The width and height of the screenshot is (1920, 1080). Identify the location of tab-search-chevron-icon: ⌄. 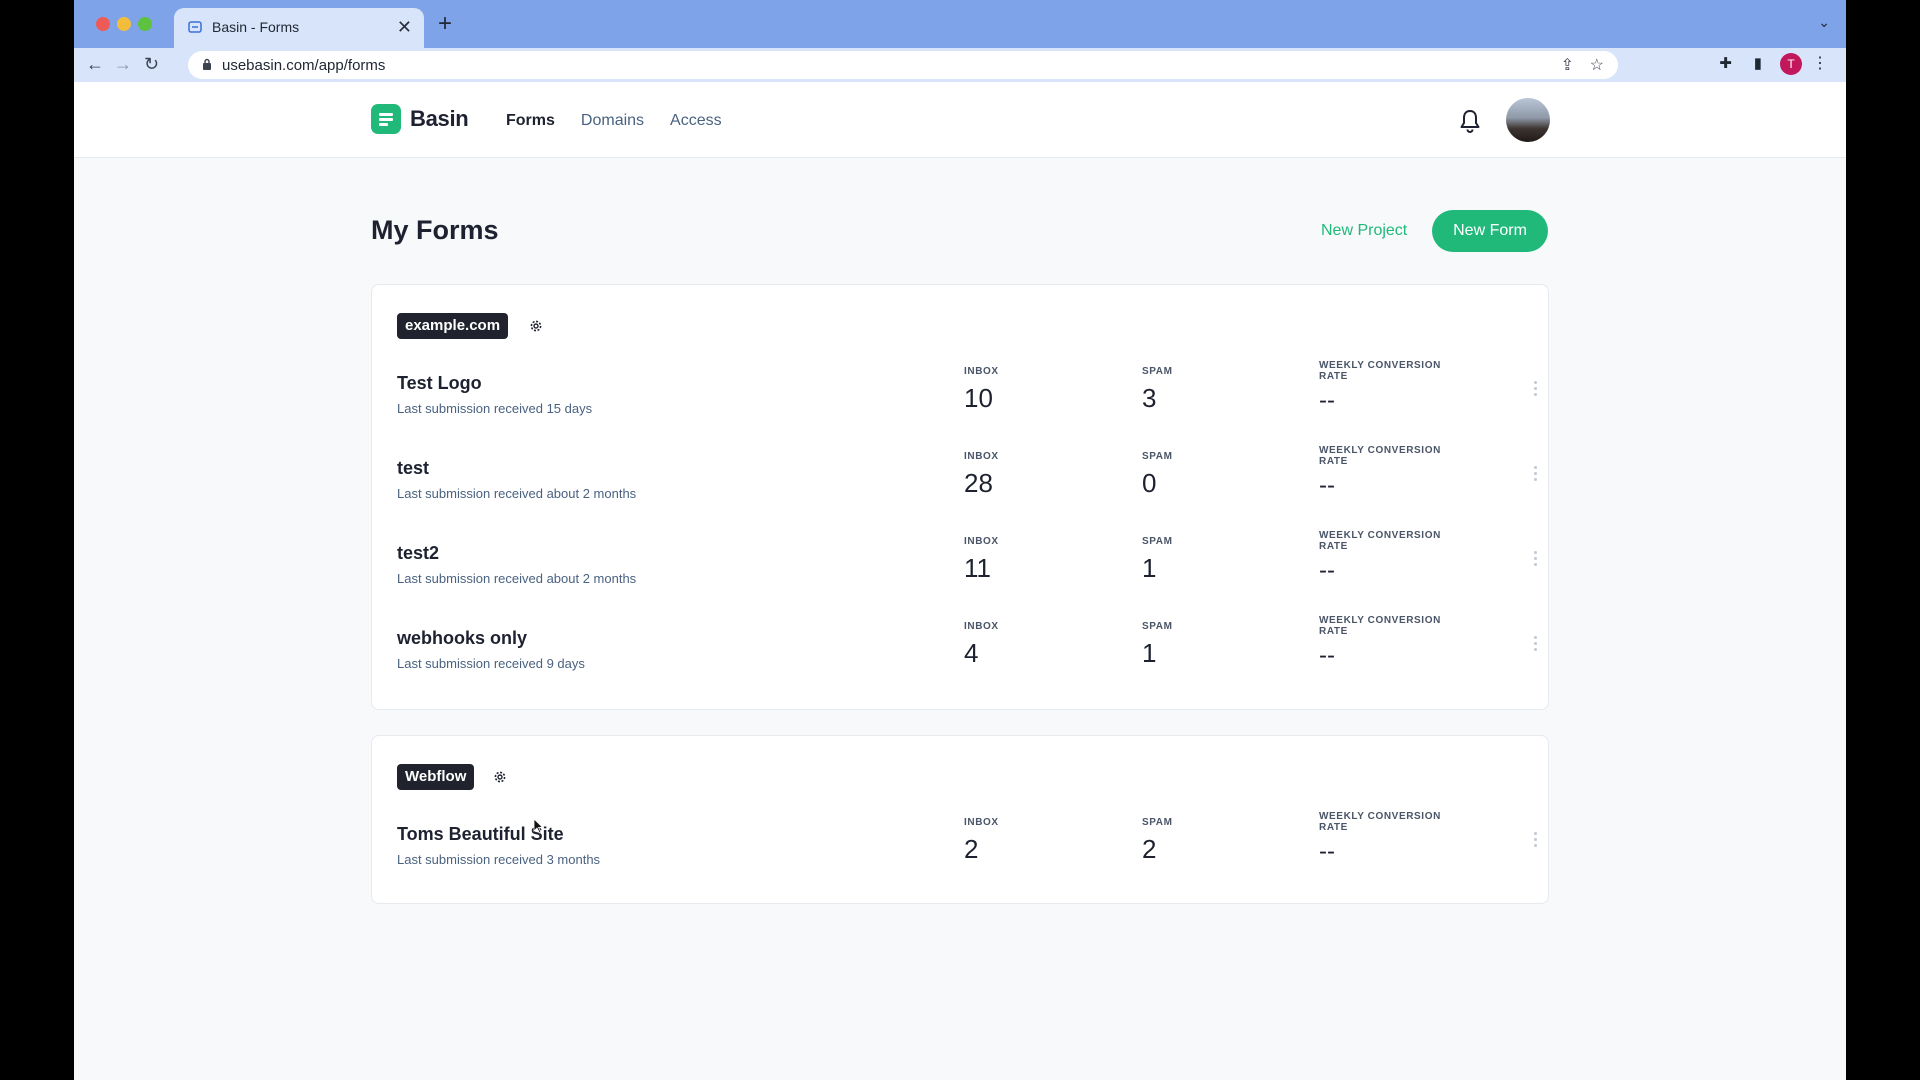
(1824, 22).